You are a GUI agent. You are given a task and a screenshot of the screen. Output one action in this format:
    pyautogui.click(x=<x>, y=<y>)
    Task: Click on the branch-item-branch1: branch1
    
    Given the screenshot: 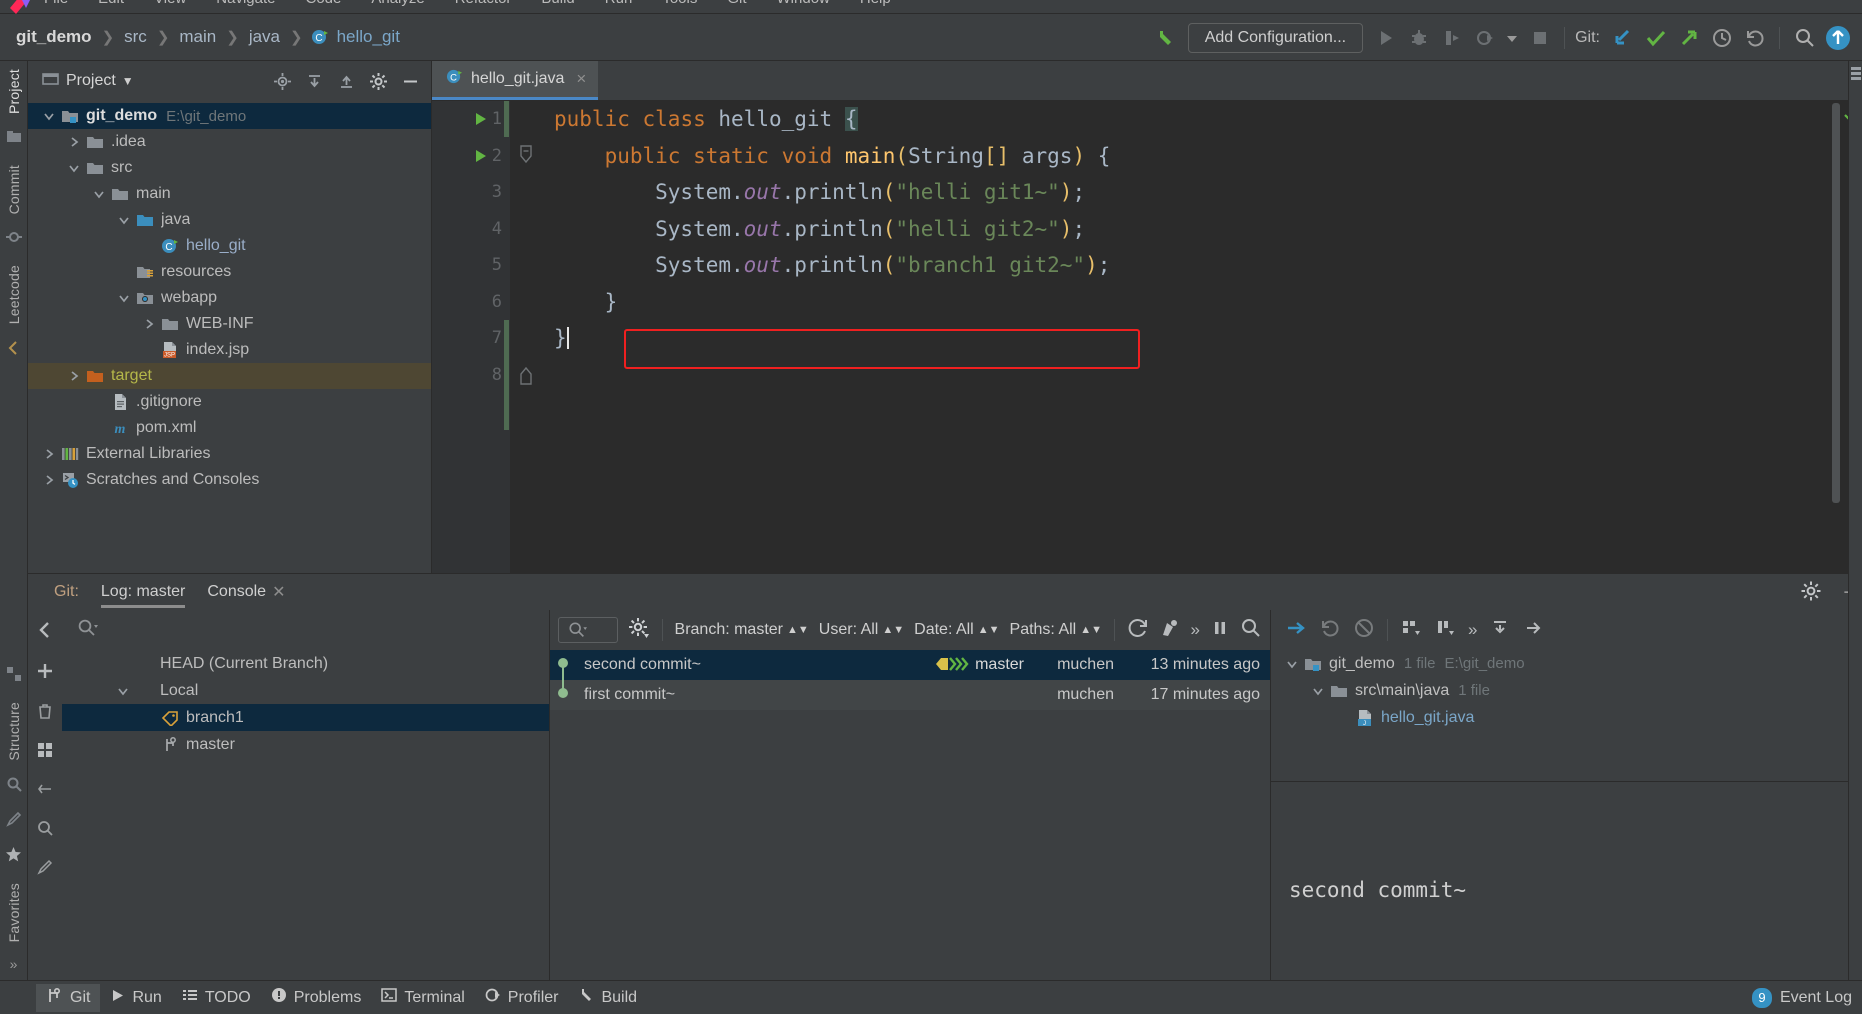 What is the action you would take?
    pyautogui.click(x=305, y=717)
    